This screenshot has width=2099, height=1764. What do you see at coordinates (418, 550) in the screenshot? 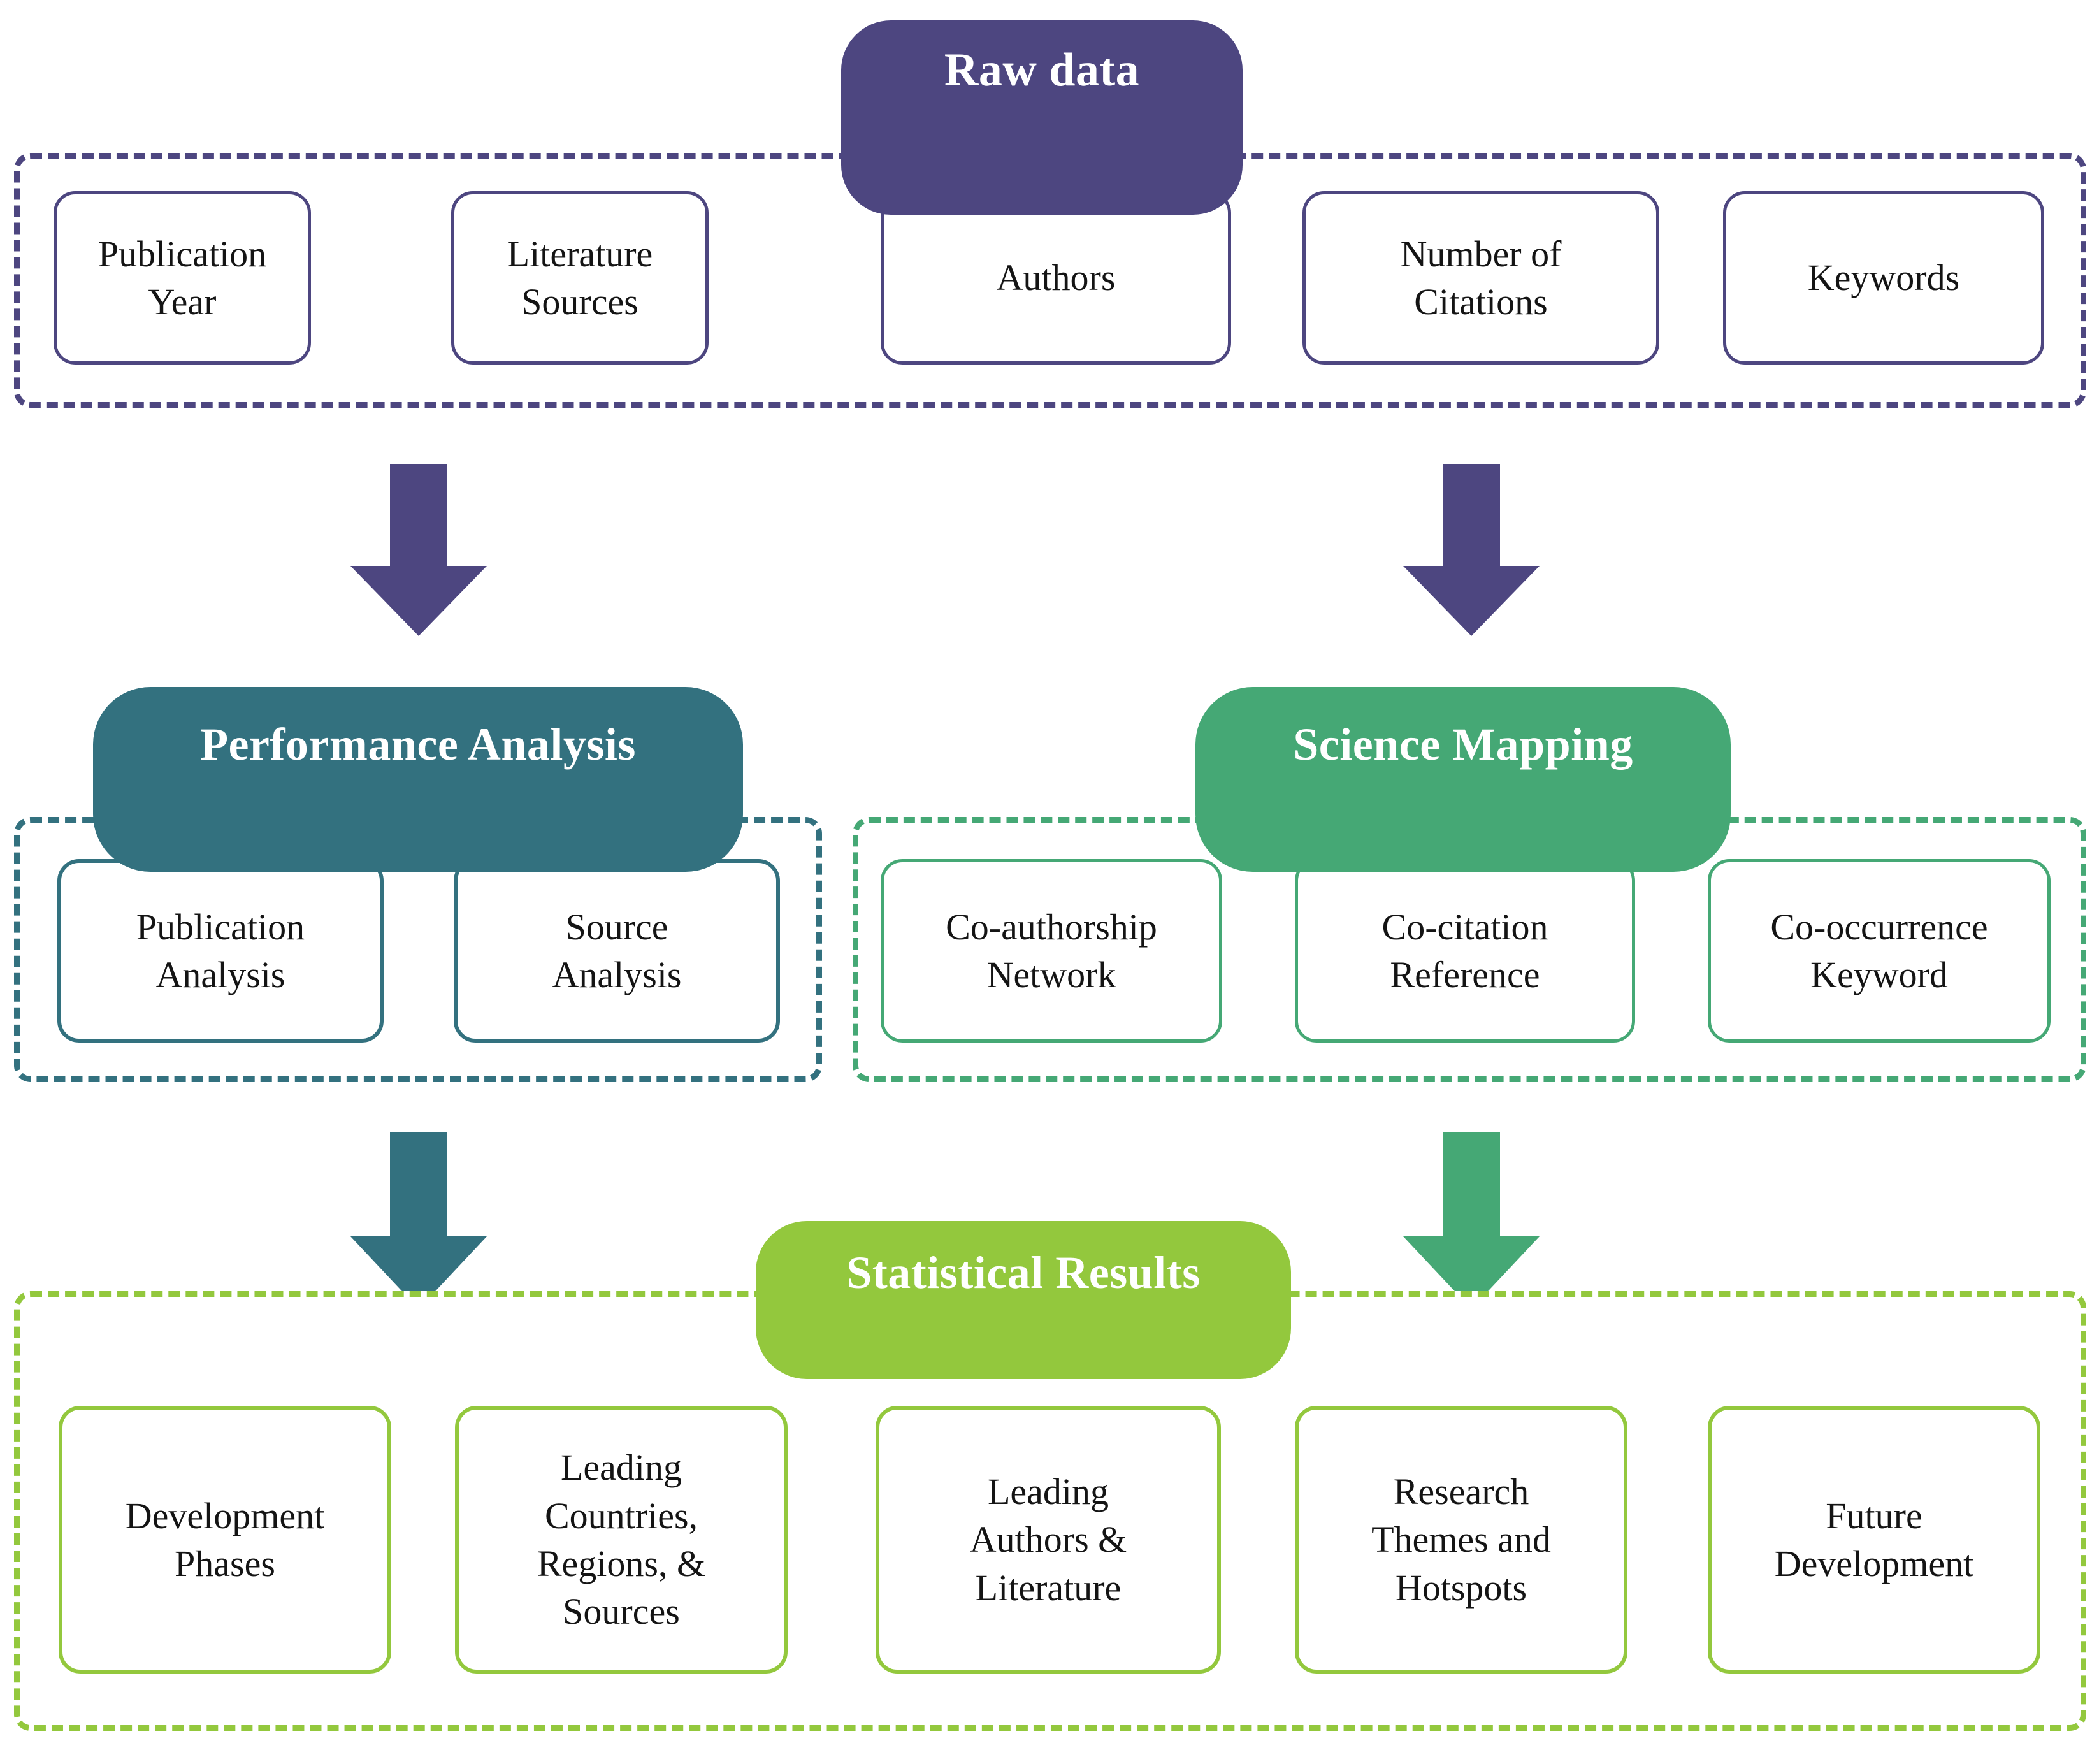
I see `arrow-raw-to-performance` at bounding box center [418, 550].